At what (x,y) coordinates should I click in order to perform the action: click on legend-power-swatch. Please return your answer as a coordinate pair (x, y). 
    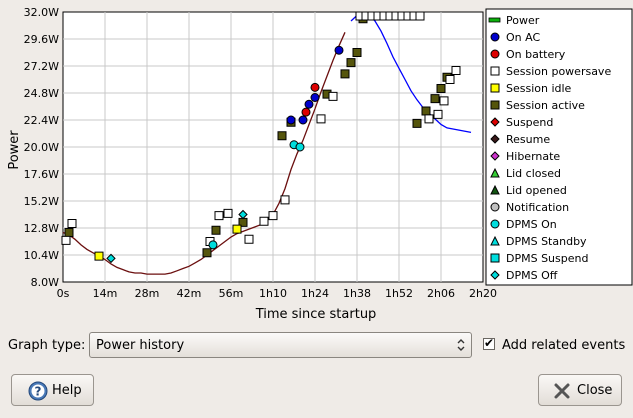
    Looking at the image, I should click on (494, 20).